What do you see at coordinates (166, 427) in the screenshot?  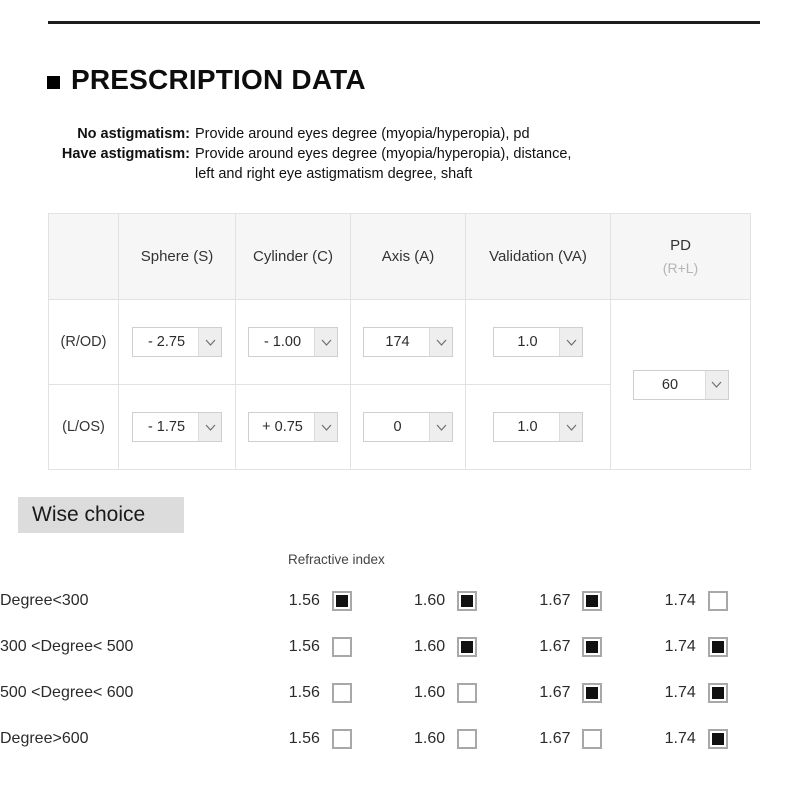 I see `sphere-left-value: - 1.75` at bounding box center [166, 427].